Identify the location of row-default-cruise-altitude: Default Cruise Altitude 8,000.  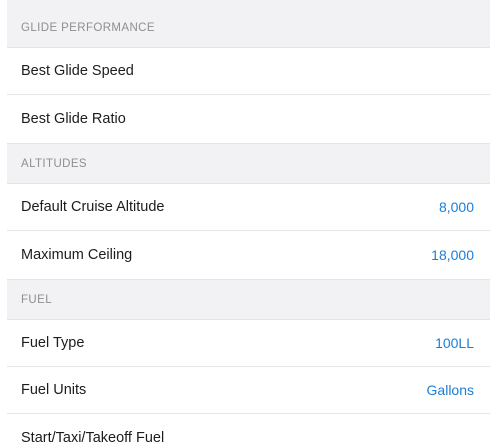
(248, 207).